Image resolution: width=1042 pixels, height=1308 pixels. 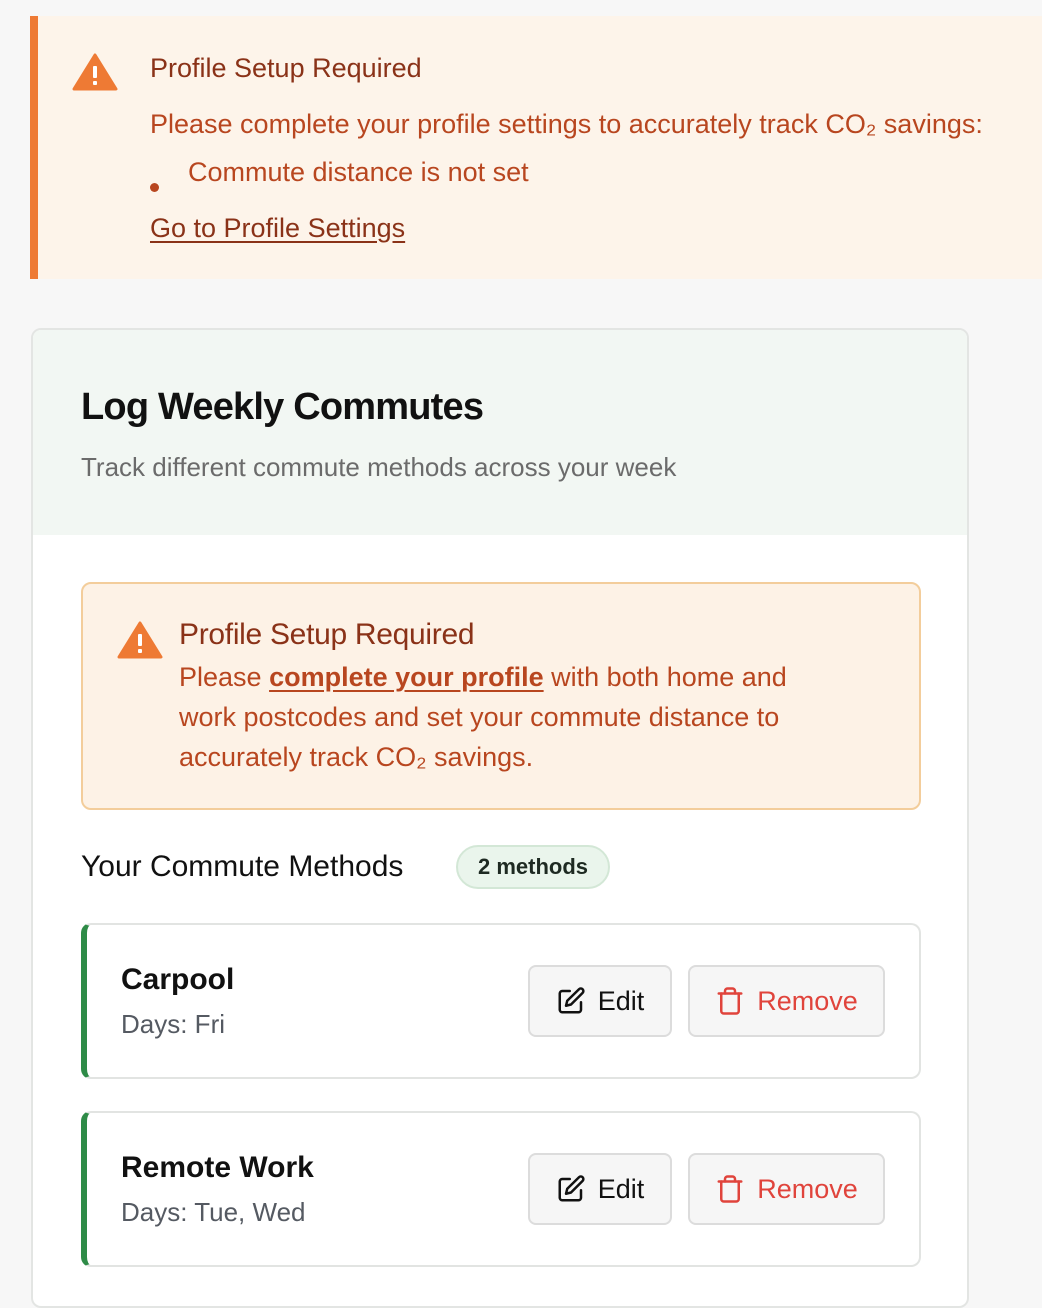 What do you see at coordinates (173, 1024) in the screenshot?
I see `method-days: Days: Fri` at bounding box center [173, 1024].